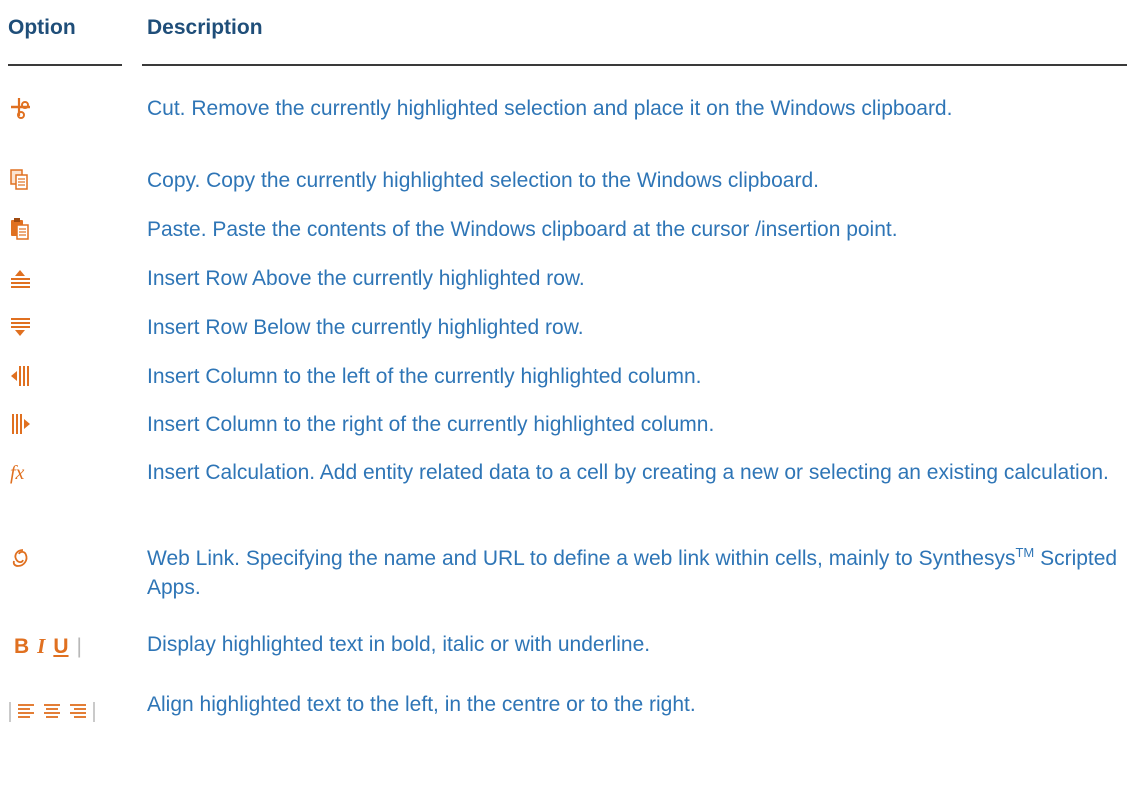 This screenshot has width=1135, height=799. What do you see at coordinates (63, 109) in the screenshot?
I see `scissors-icon` at bounding box center [63, 109].